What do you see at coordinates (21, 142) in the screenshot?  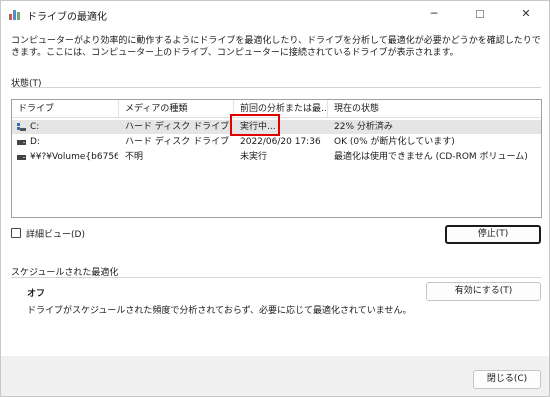 I see `hard-drive-icon` at bounding box center [21, 142].